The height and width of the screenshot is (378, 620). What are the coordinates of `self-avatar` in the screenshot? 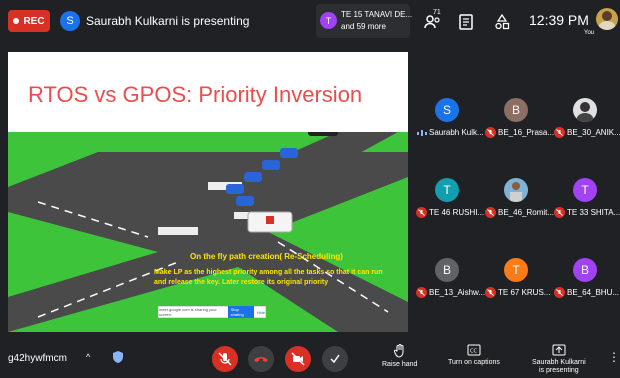 It's located at (607, 19).